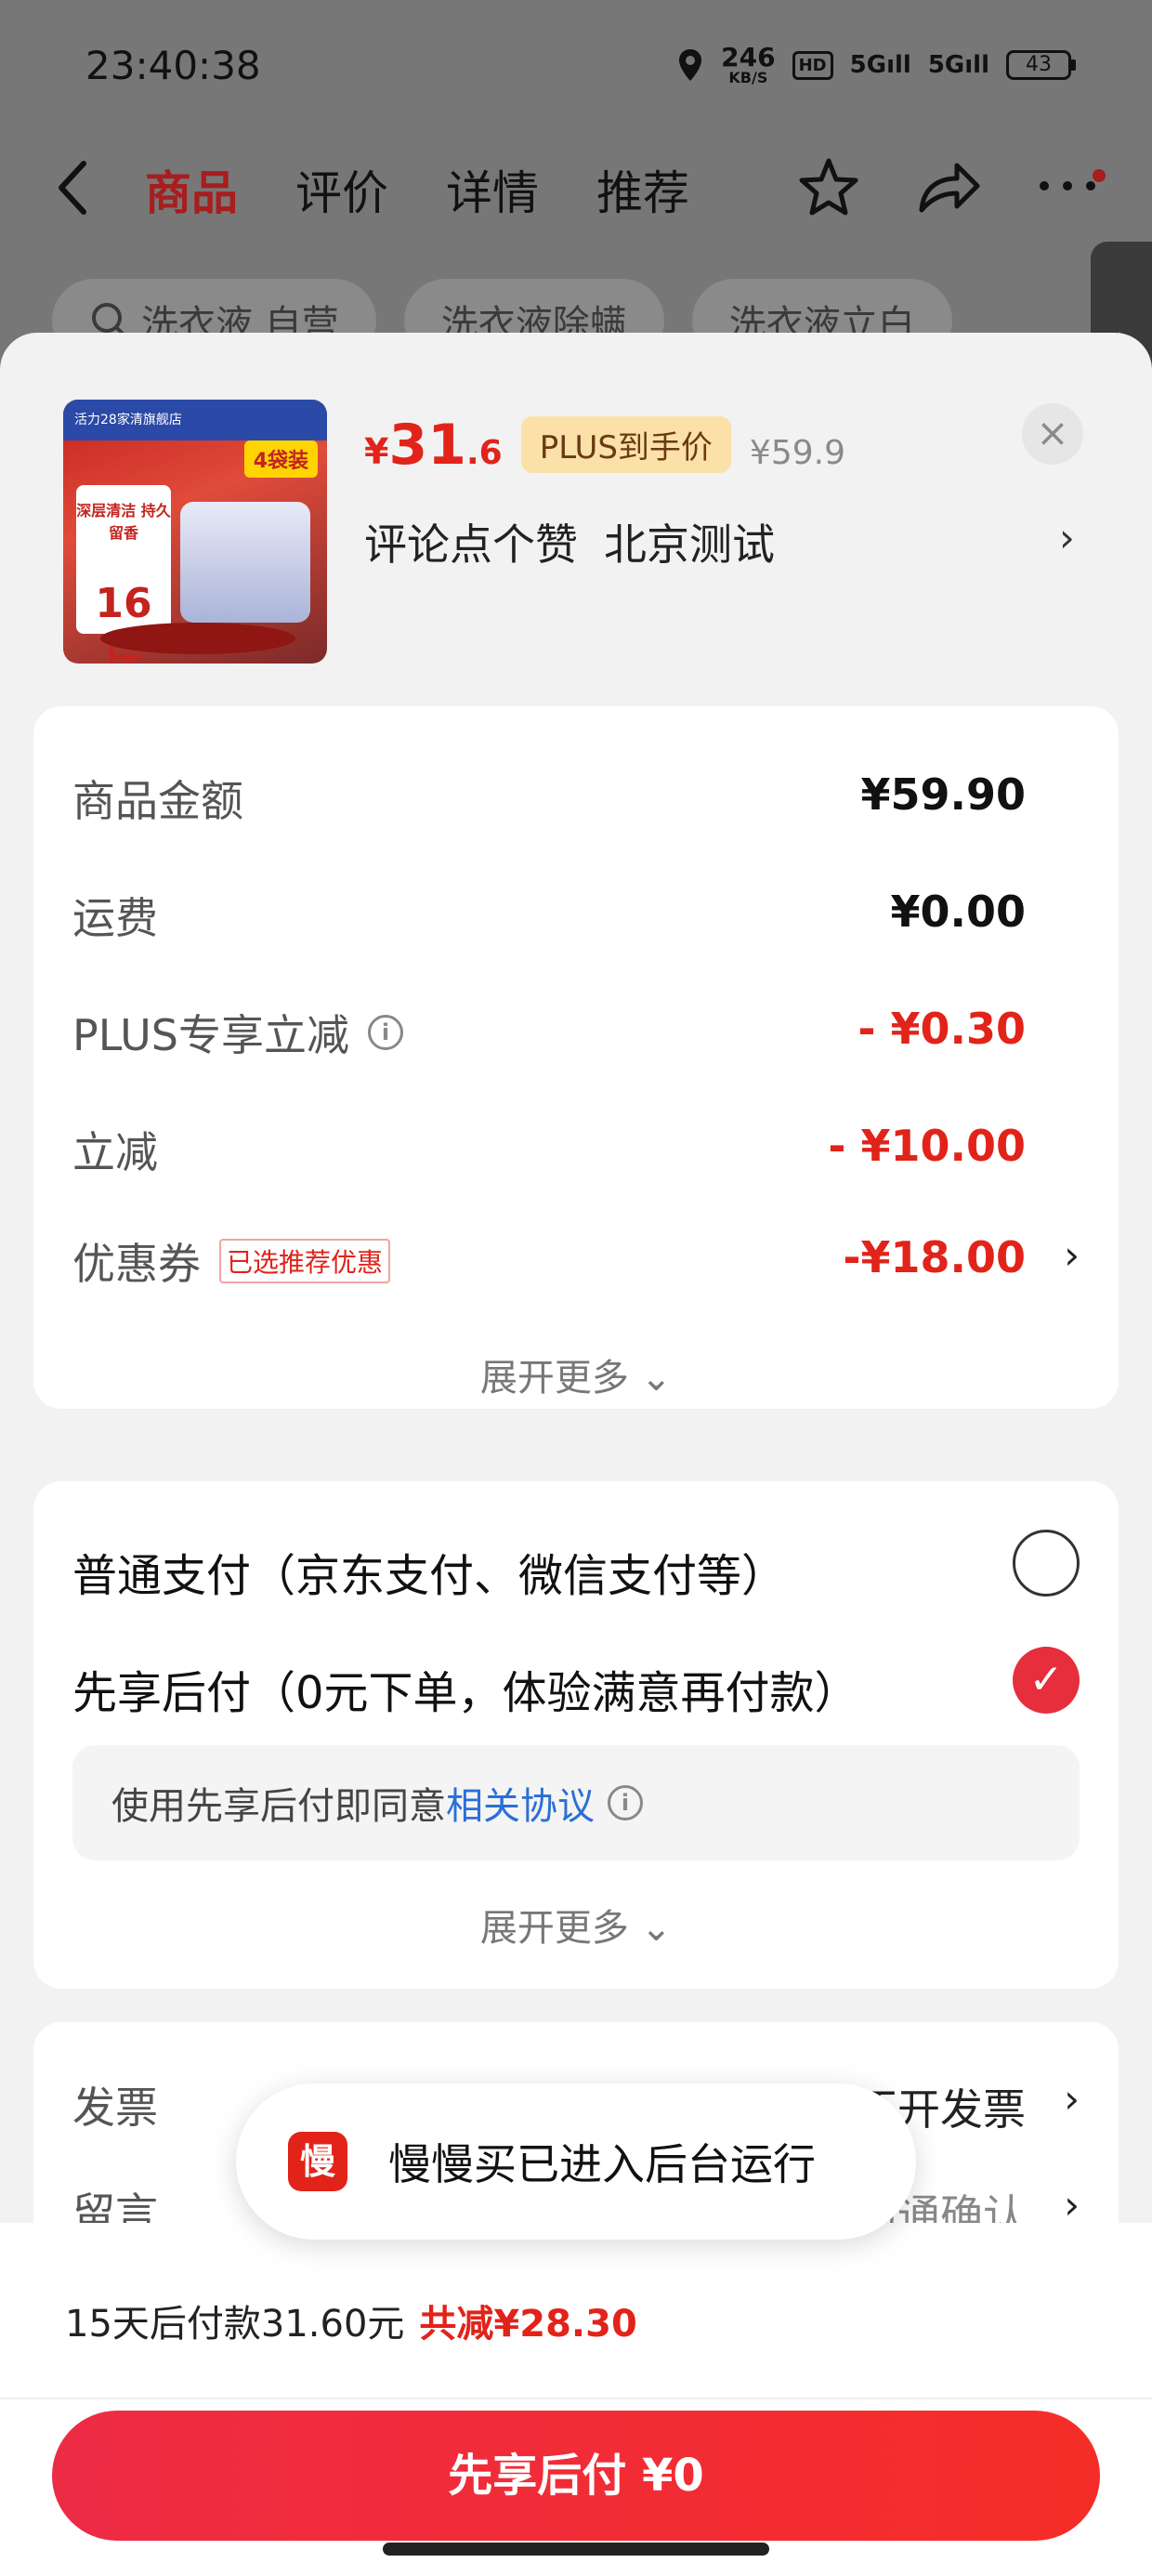  I want to click on nav-tabs: 商品 评价 详情 推荐, so click(417, 189).